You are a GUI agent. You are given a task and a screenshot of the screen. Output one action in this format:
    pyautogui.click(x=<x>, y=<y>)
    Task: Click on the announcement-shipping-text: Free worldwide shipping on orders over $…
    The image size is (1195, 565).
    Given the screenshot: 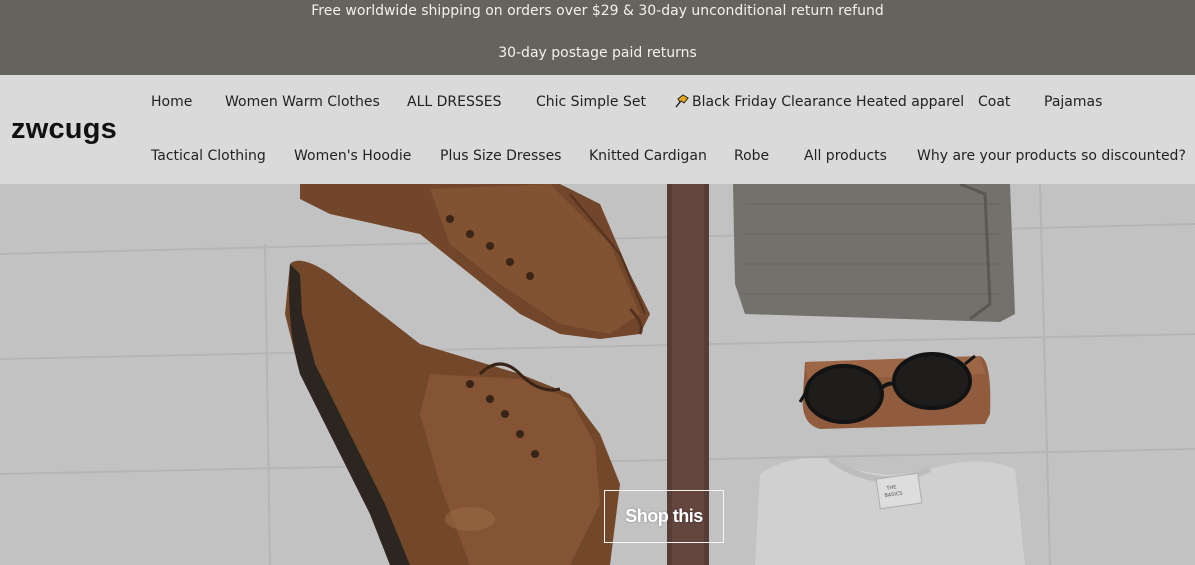 What is the action you would take?
    pyautogui.click(x=597, y=11)
    